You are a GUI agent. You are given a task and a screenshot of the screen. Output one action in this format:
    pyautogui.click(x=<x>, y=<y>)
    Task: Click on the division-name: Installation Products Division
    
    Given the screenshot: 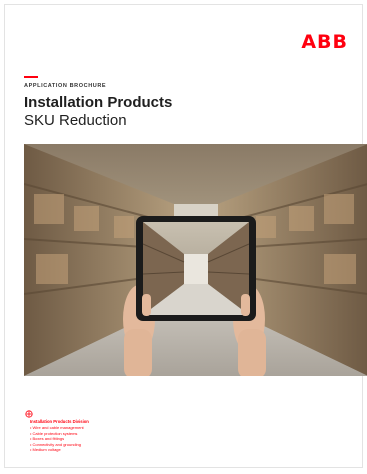 What is the action you would take?
    pyautogui.click(x=59, y=421)
    